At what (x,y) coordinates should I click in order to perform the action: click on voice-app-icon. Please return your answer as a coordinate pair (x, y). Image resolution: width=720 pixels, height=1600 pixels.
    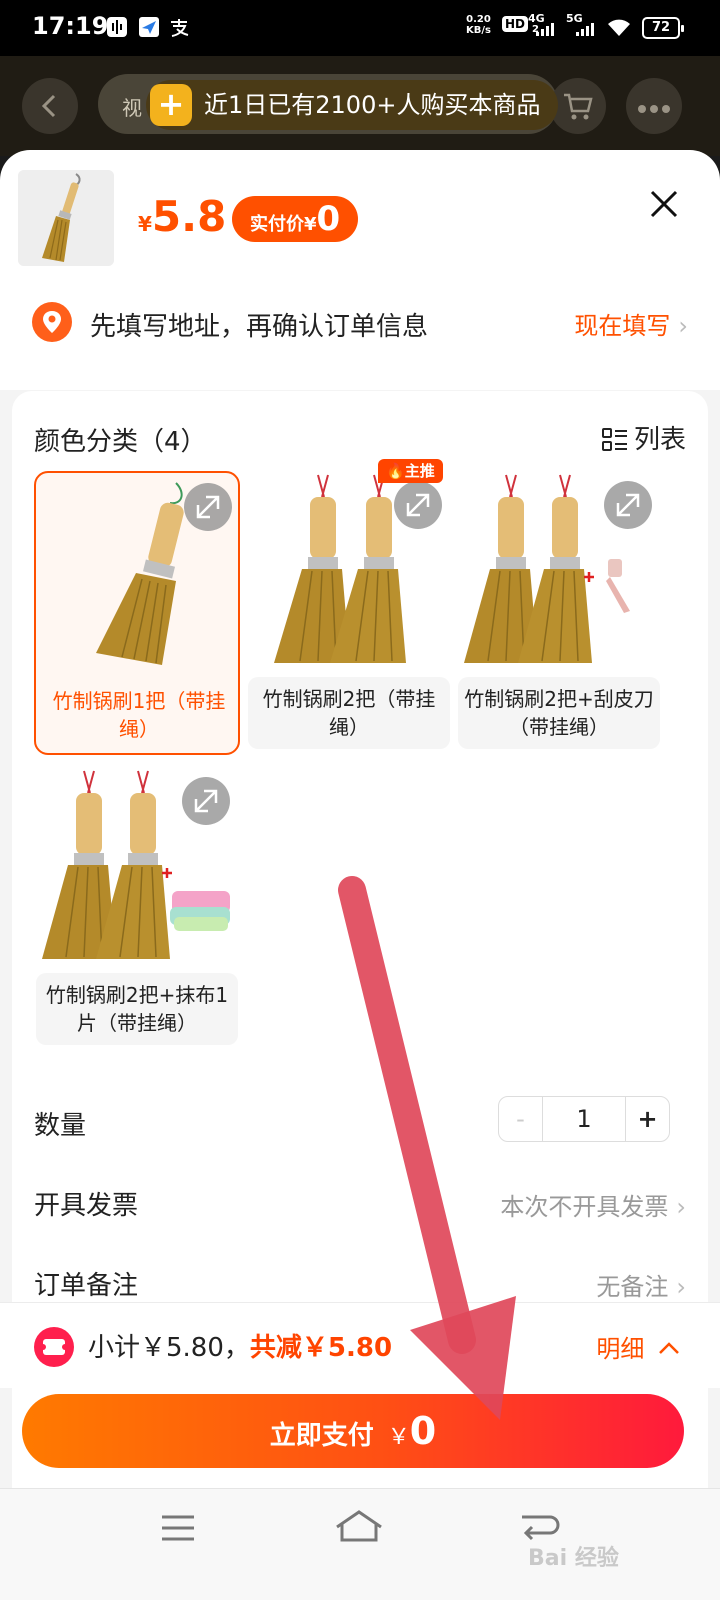
    Looking at the image, I should click on (117, 29).